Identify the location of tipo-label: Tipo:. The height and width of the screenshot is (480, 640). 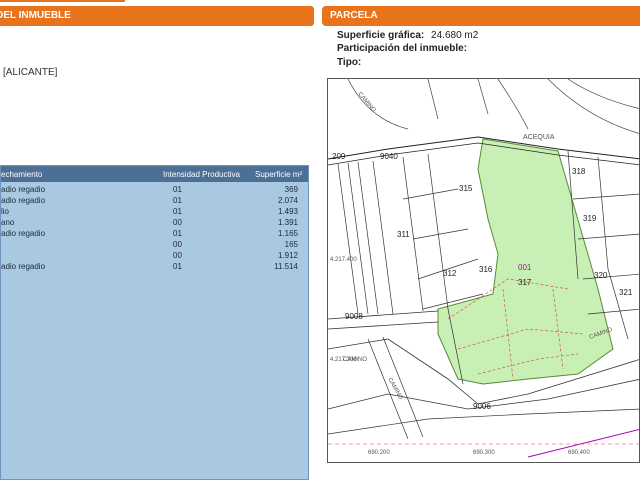
(349, 62).